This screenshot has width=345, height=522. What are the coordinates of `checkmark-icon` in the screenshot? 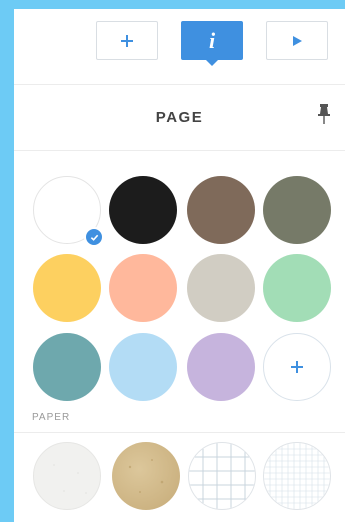 It's located at (94, 237).